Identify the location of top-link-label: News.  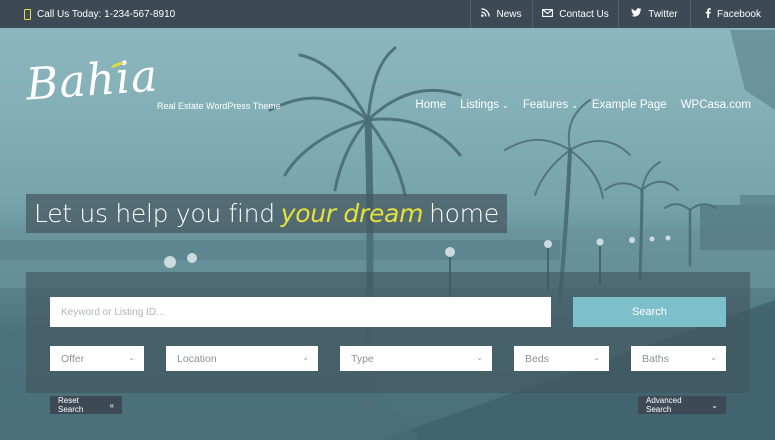
(509, 14).